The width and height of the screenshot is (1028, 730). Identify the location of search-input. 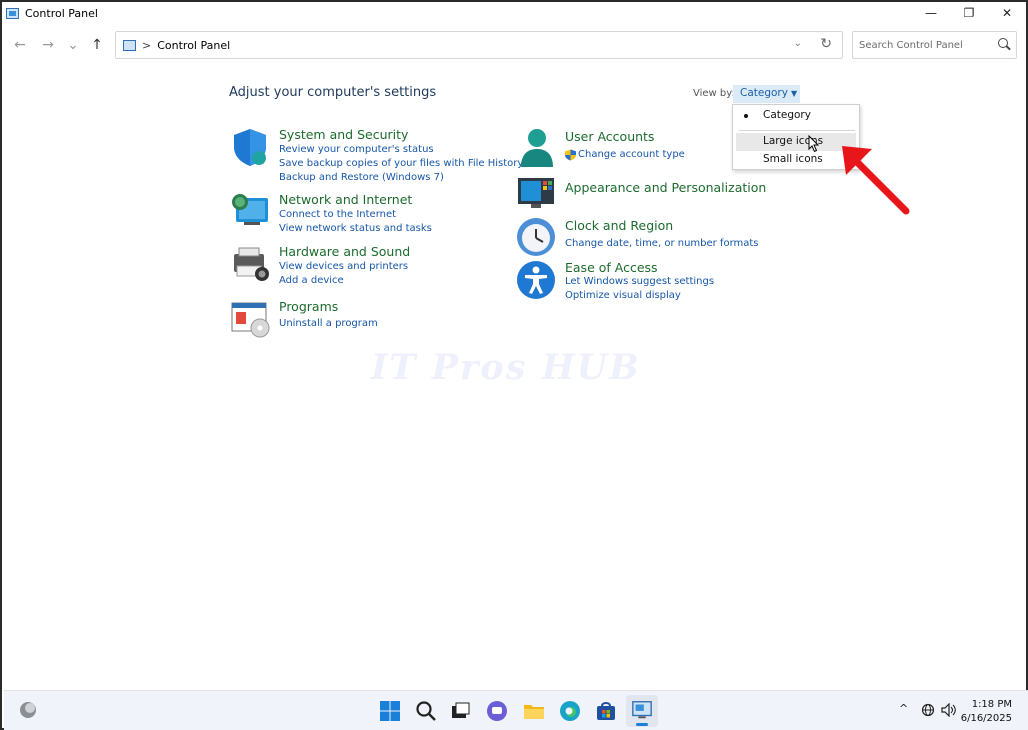
(924, 45).